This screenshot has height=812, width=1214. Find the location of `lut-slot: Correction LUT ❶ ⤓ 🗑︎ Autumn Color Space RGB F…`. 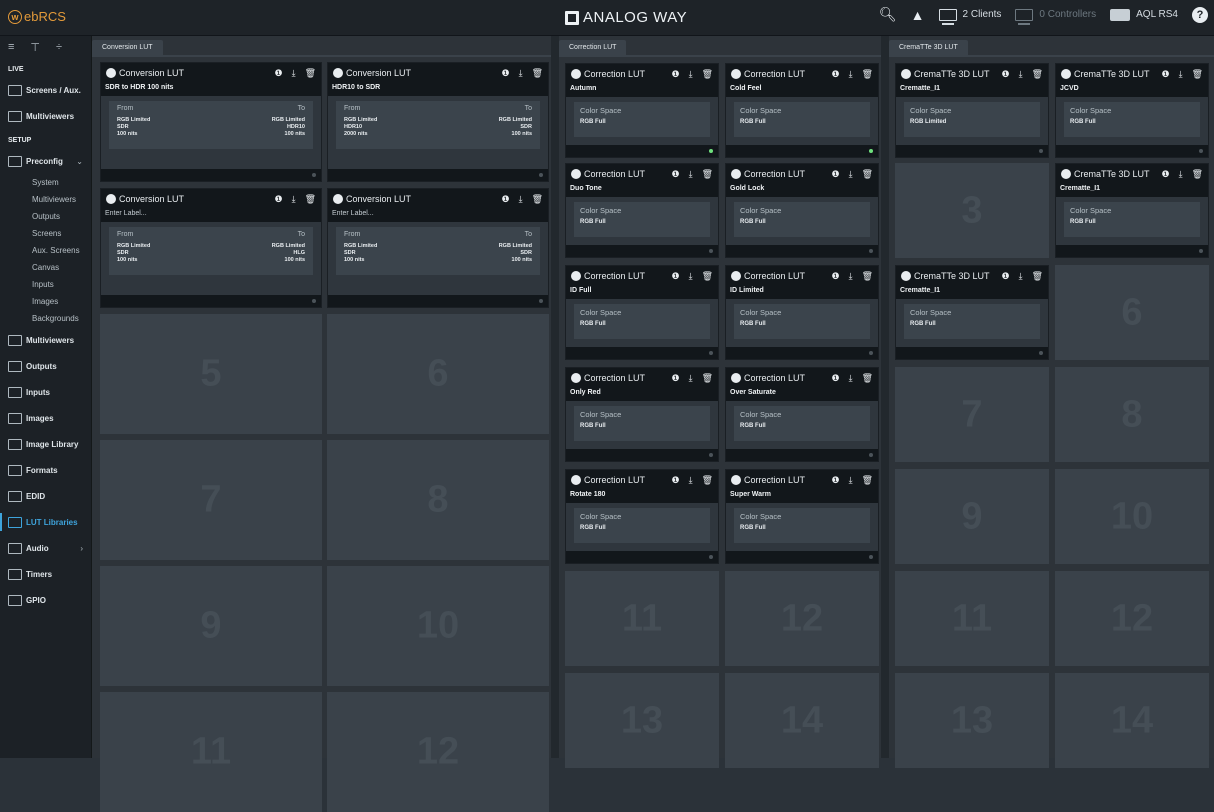

lut-slot: Correction LUT ❶ ⤓ 🗑︎ Autumn Color Space RGB F… is located at coordinates (642, 110).